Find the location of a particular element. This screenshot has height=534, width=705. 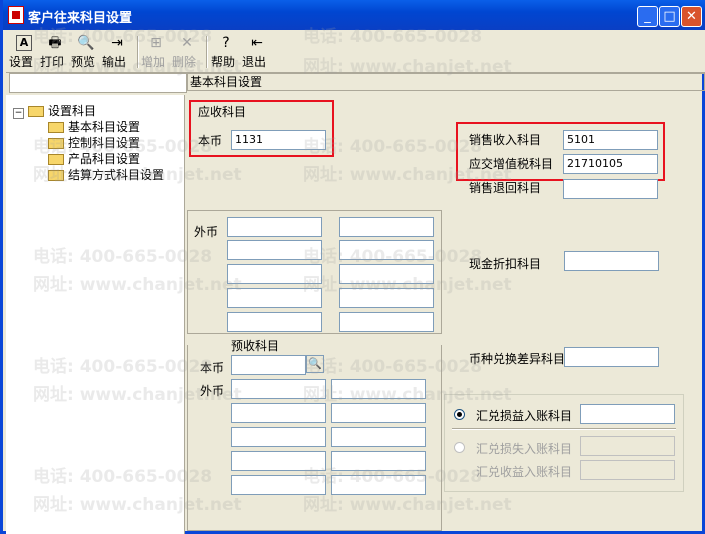

sales-return-input is located at coordinates (610, 189).